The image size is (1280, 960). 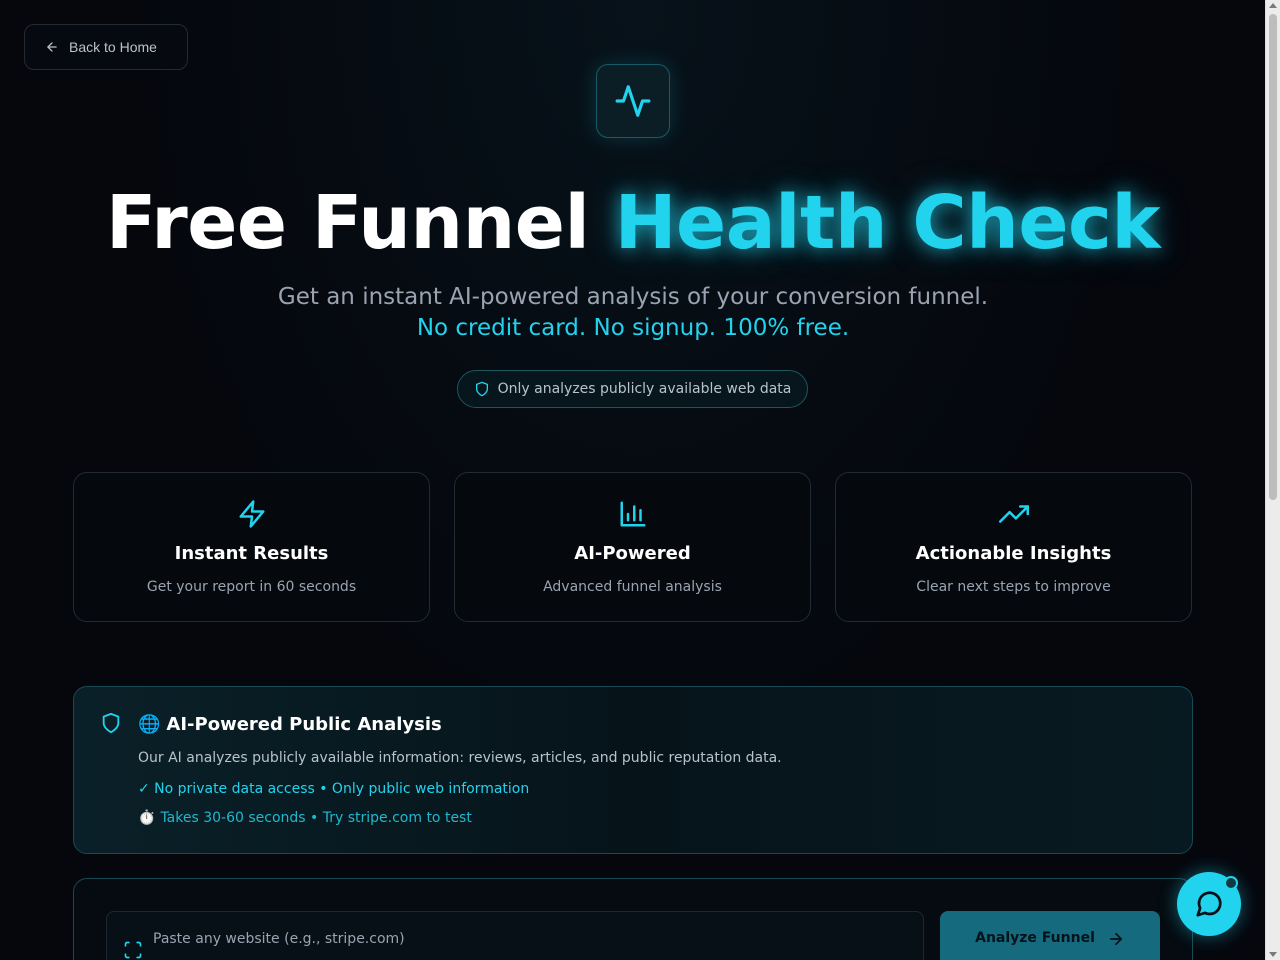 I want to click on website-input-wrapper, so click(x=515, y=935).